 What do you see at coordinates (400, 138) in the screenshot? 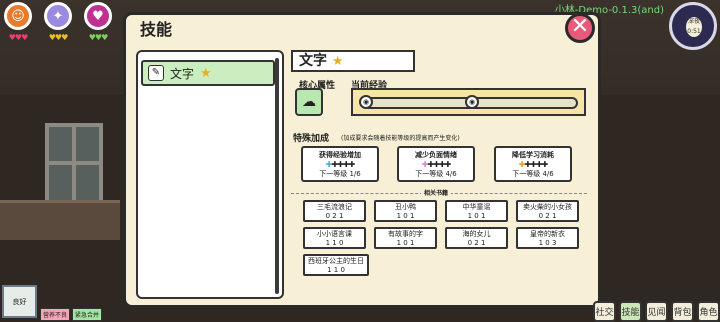
I see `special-note: (加成要求会随着技能等级的提高而产生变化)` at bounding box center [400, 138].